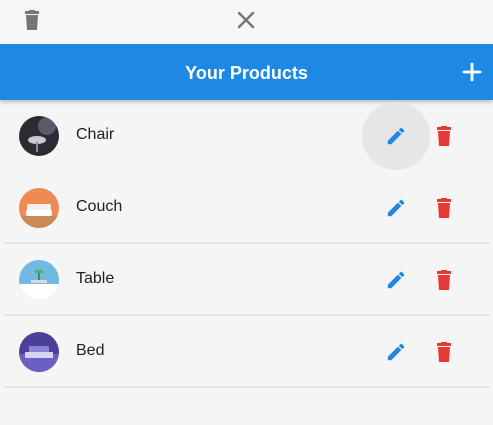  Describe the element at coordinates (39, 352) in the screenshot. I see `product-avatar-bed` at that location.